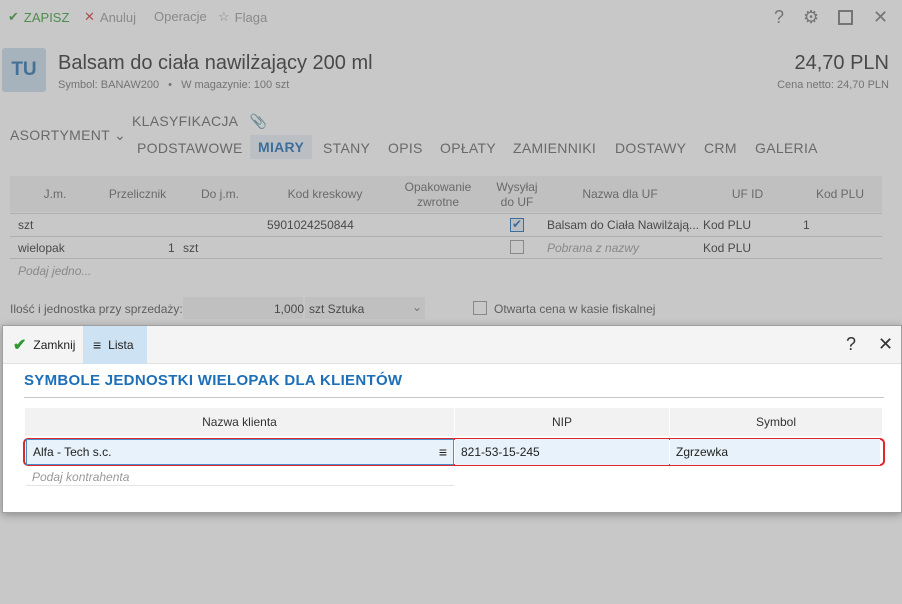 This screenshot has height=604, width=902. Describe the element at coordinates (775, 452) in the screenshot. I see `symbol-cell: Zgrzewka` at that location.